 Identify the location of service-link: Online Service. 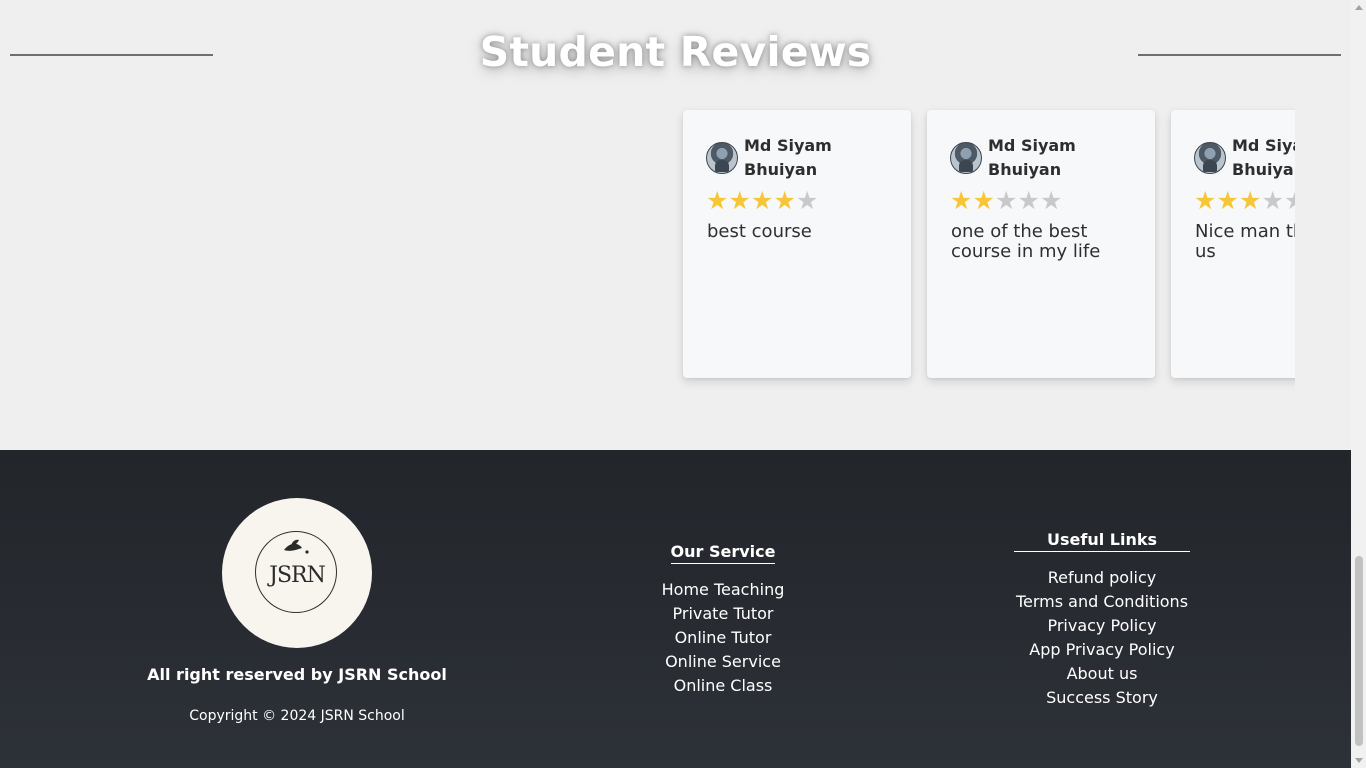
(723, 661).